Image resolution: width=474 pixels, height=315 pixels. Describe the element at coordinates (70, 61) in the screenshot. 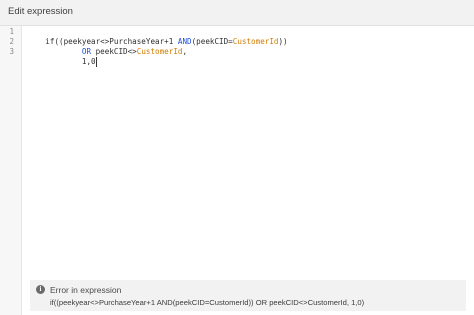

I see `code-token: 1,0` at that location.